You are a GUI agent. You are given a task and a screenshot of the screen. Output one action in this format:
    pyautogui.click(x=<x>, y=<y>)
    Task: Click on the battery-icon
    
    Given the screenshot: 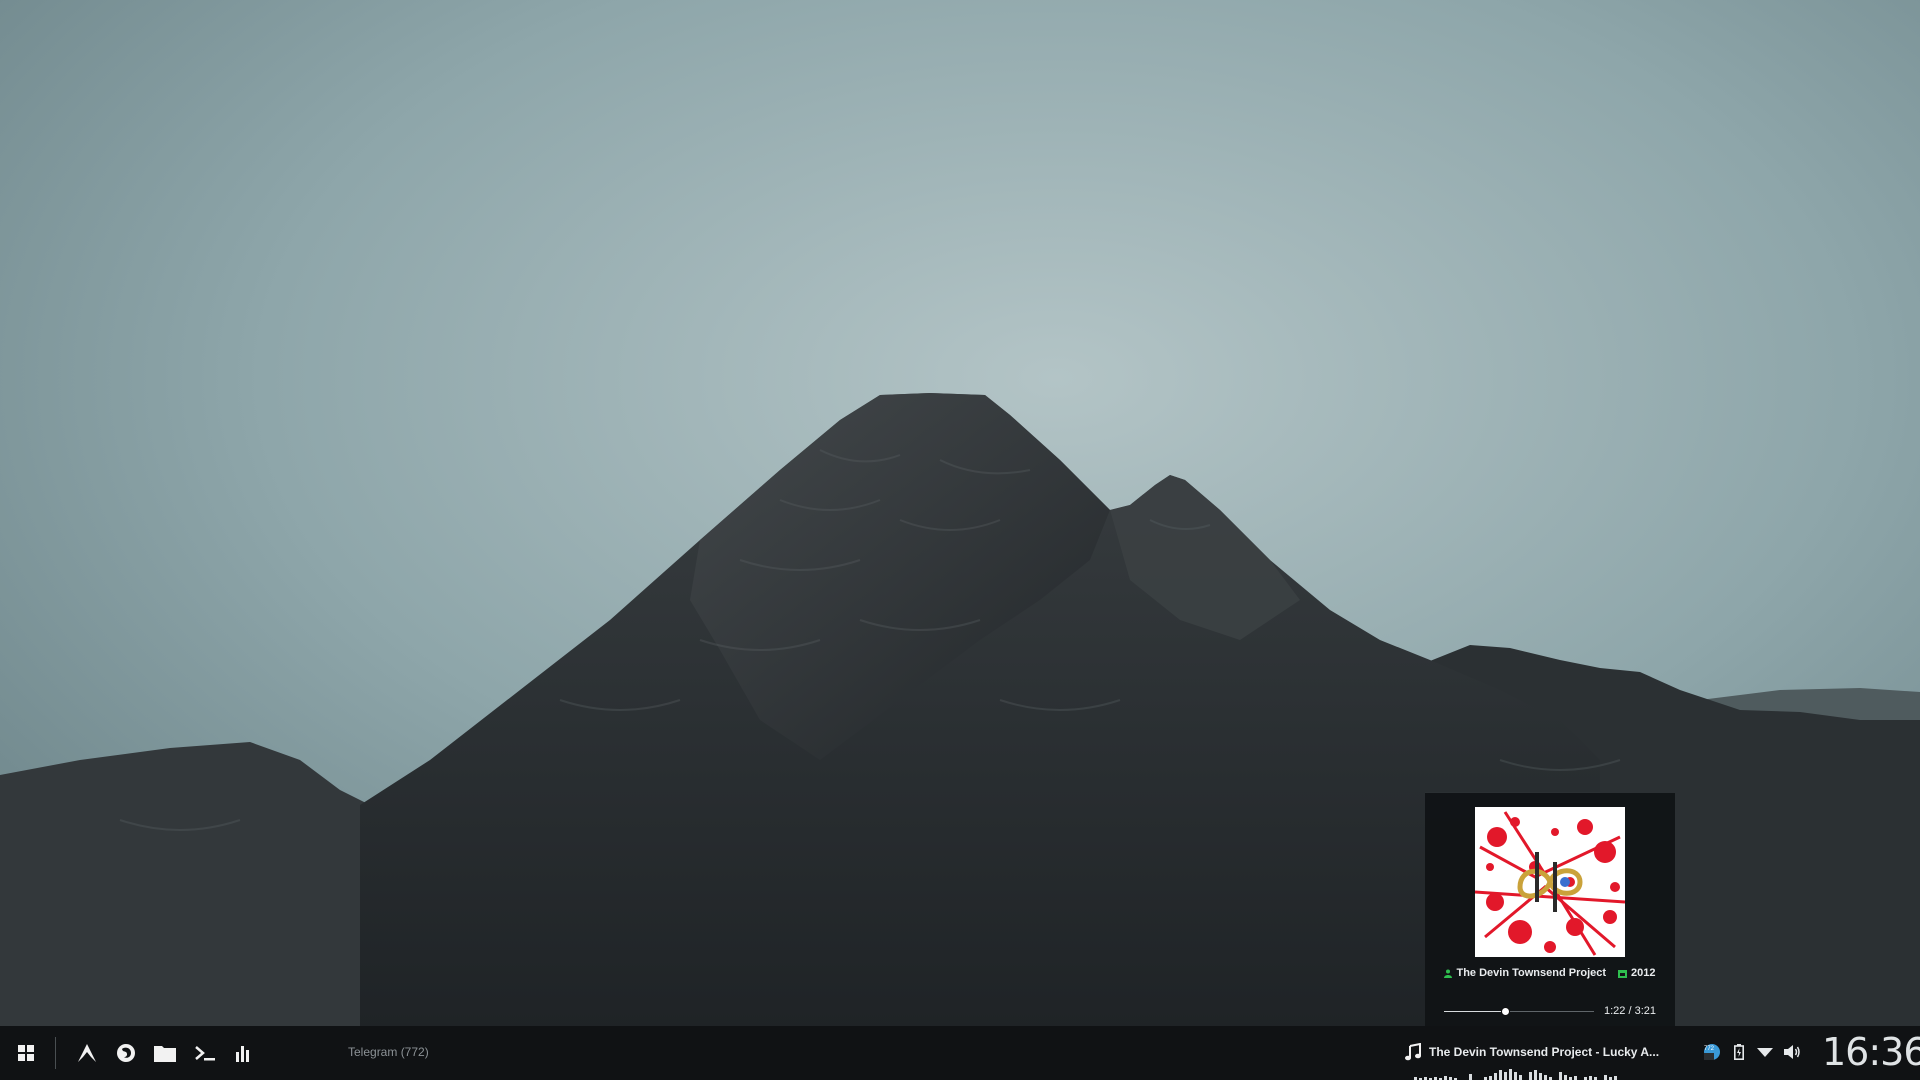 What is the action you would take?
    pyautogui.click(x=1739, y=1052)
    